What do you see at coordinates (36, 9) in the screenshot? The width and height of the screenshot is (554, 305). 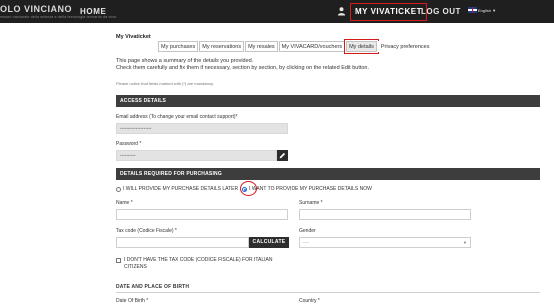 I see `site-logo: OLO VINCIANO` at bounding box center [36, 9].